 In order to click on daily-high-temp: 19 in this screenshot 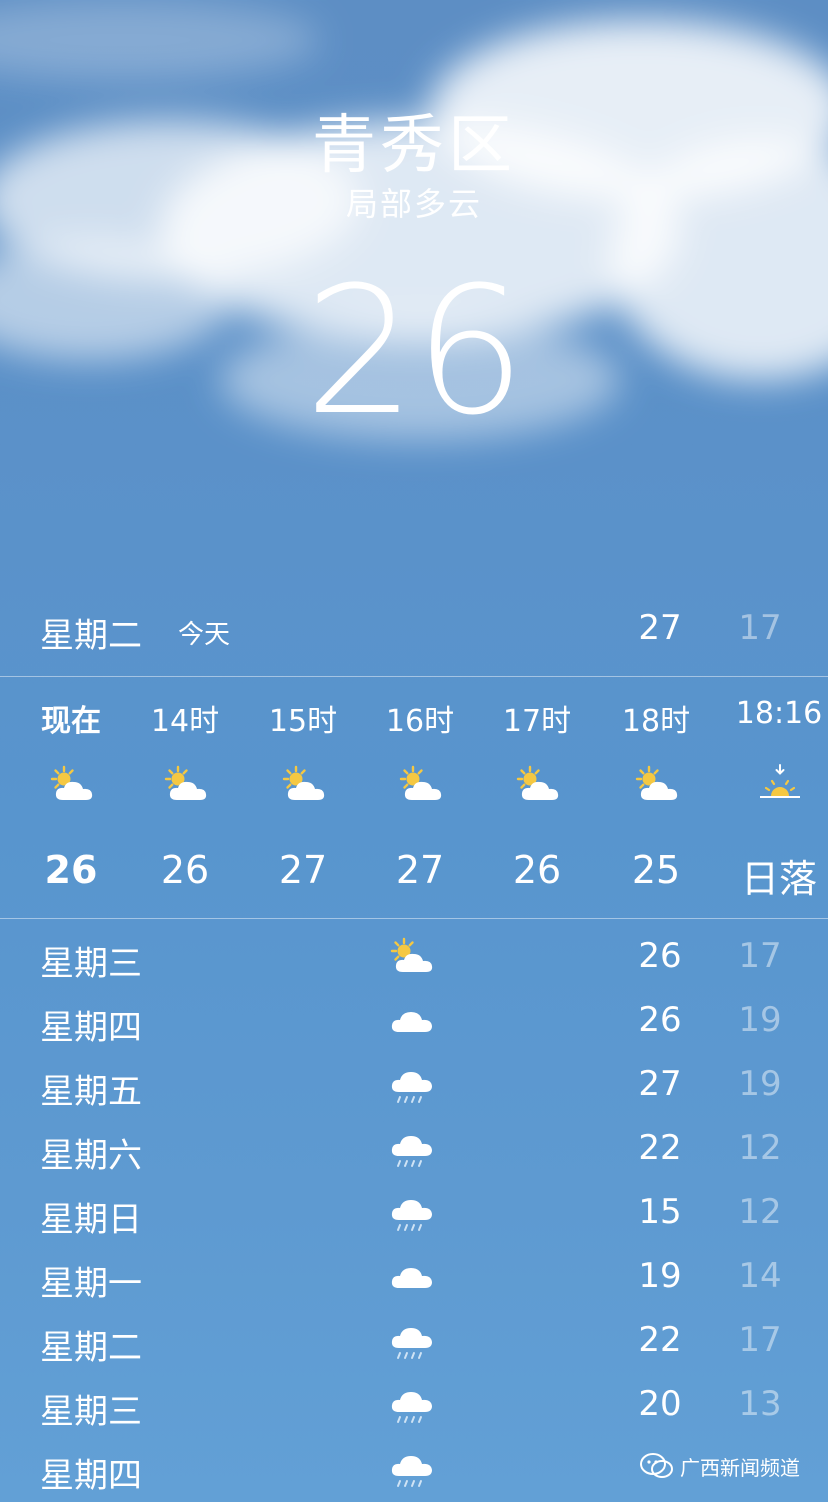, I will do `click(660, 1276)`.